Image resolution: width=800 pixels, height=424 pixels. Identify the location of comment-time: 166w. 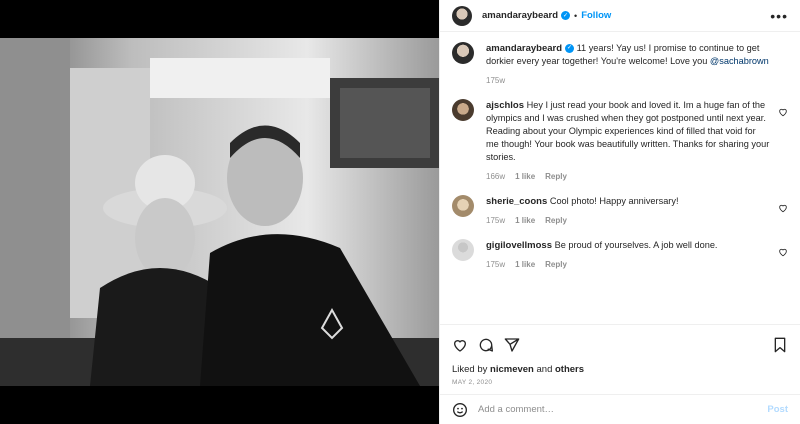
(496, 176).